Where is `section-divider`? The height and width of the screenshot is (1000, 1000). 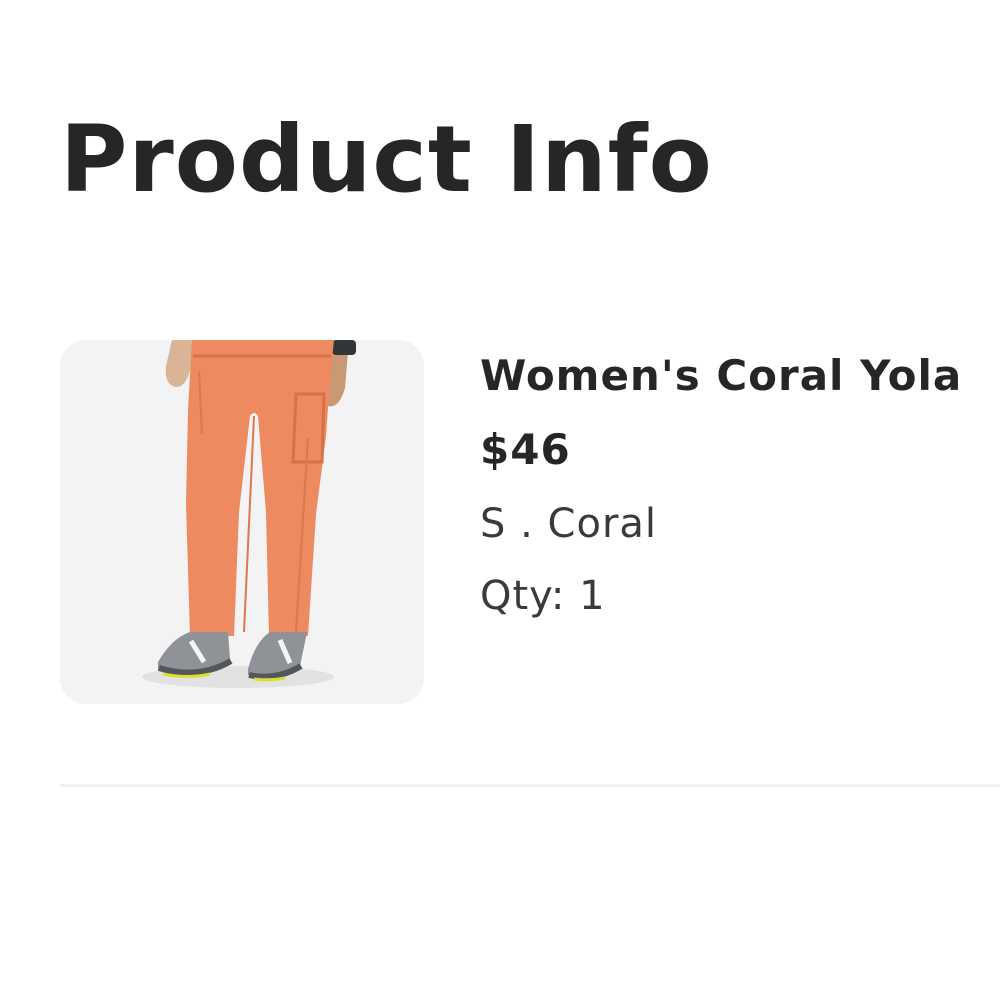
section-divider is located at coordinates (530, 785).